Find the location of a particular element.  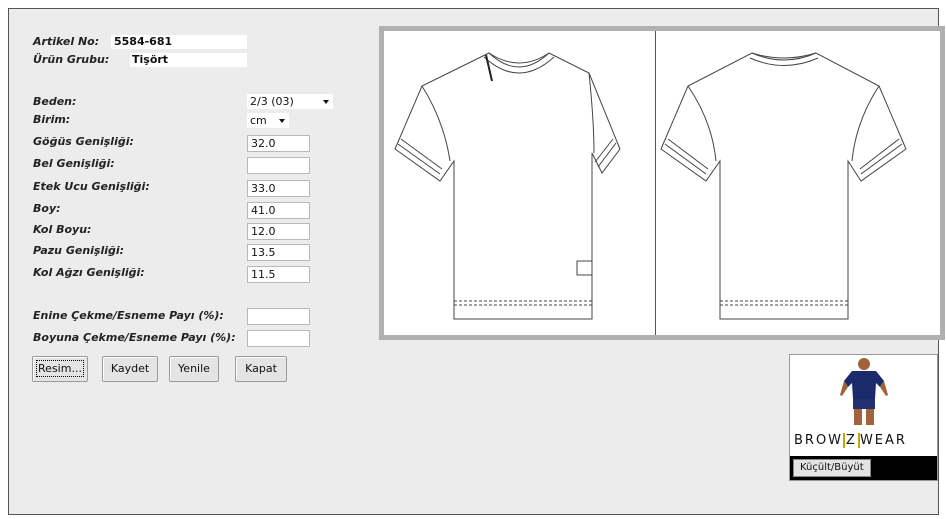

shrink-enlarge-button: Küçült/Büyüt is located at coordinates (832, 468).